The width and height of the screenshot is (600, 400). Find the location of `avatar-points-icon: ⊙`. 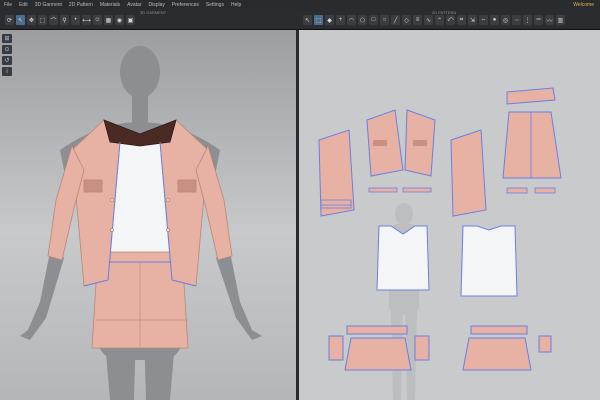

avatar-points-icon: ⊙ is located at coordinates (7, 49).